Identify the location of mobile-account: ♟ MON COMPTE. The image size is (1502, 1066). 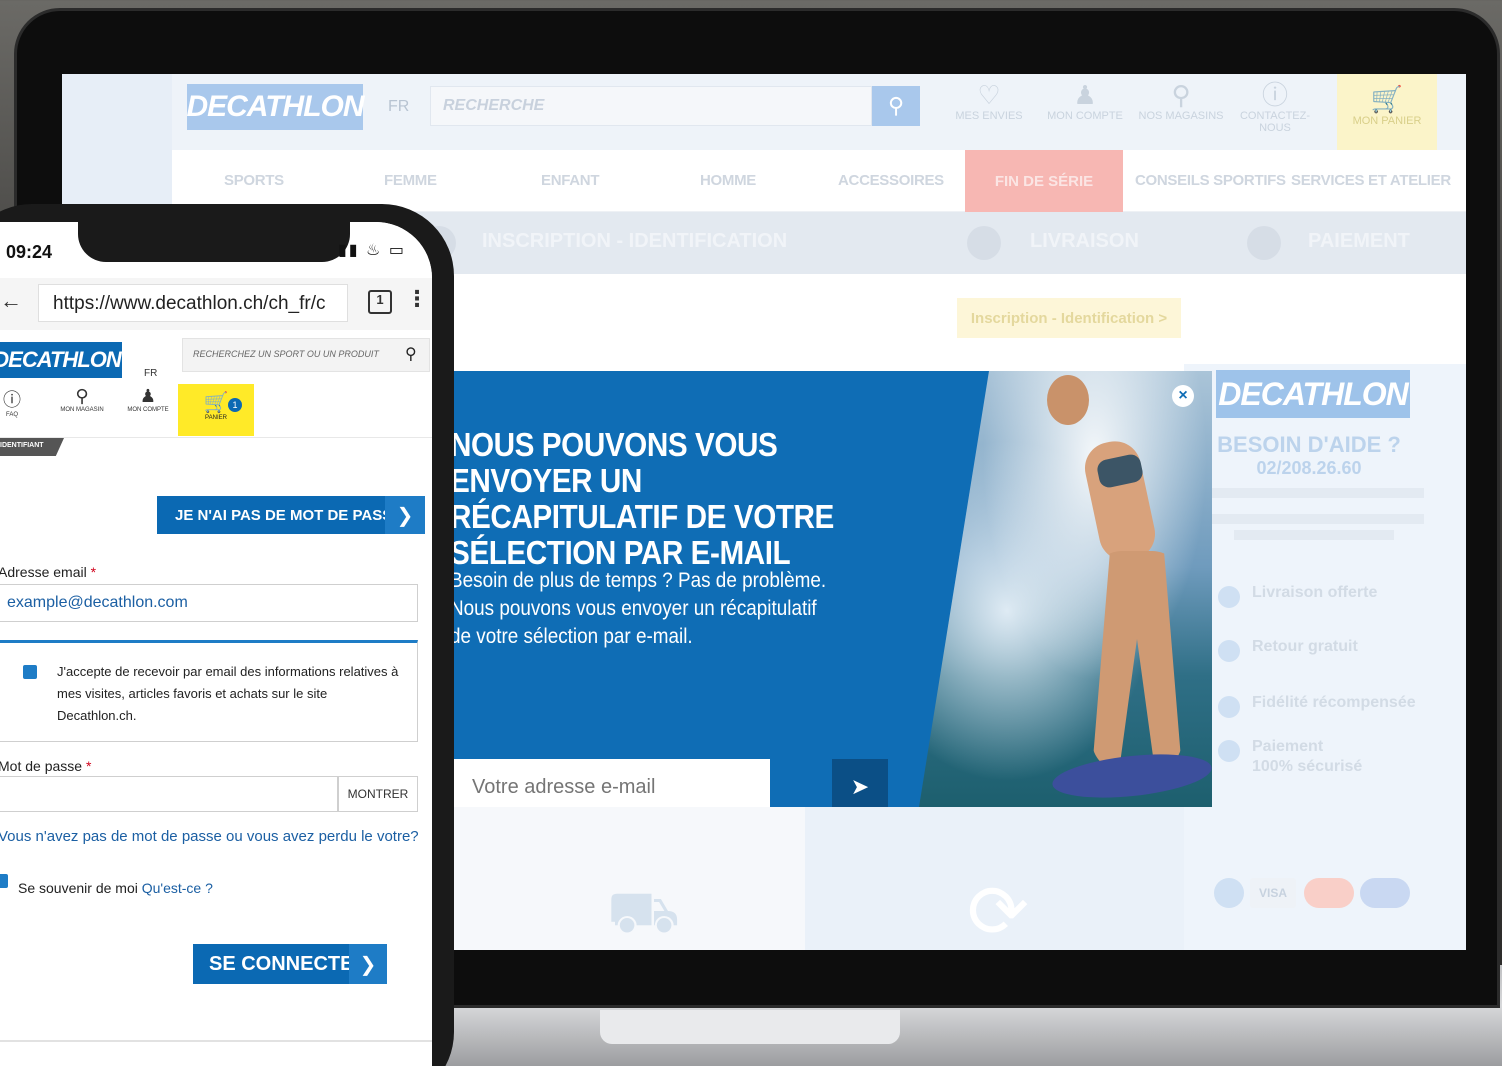
(148, 399).